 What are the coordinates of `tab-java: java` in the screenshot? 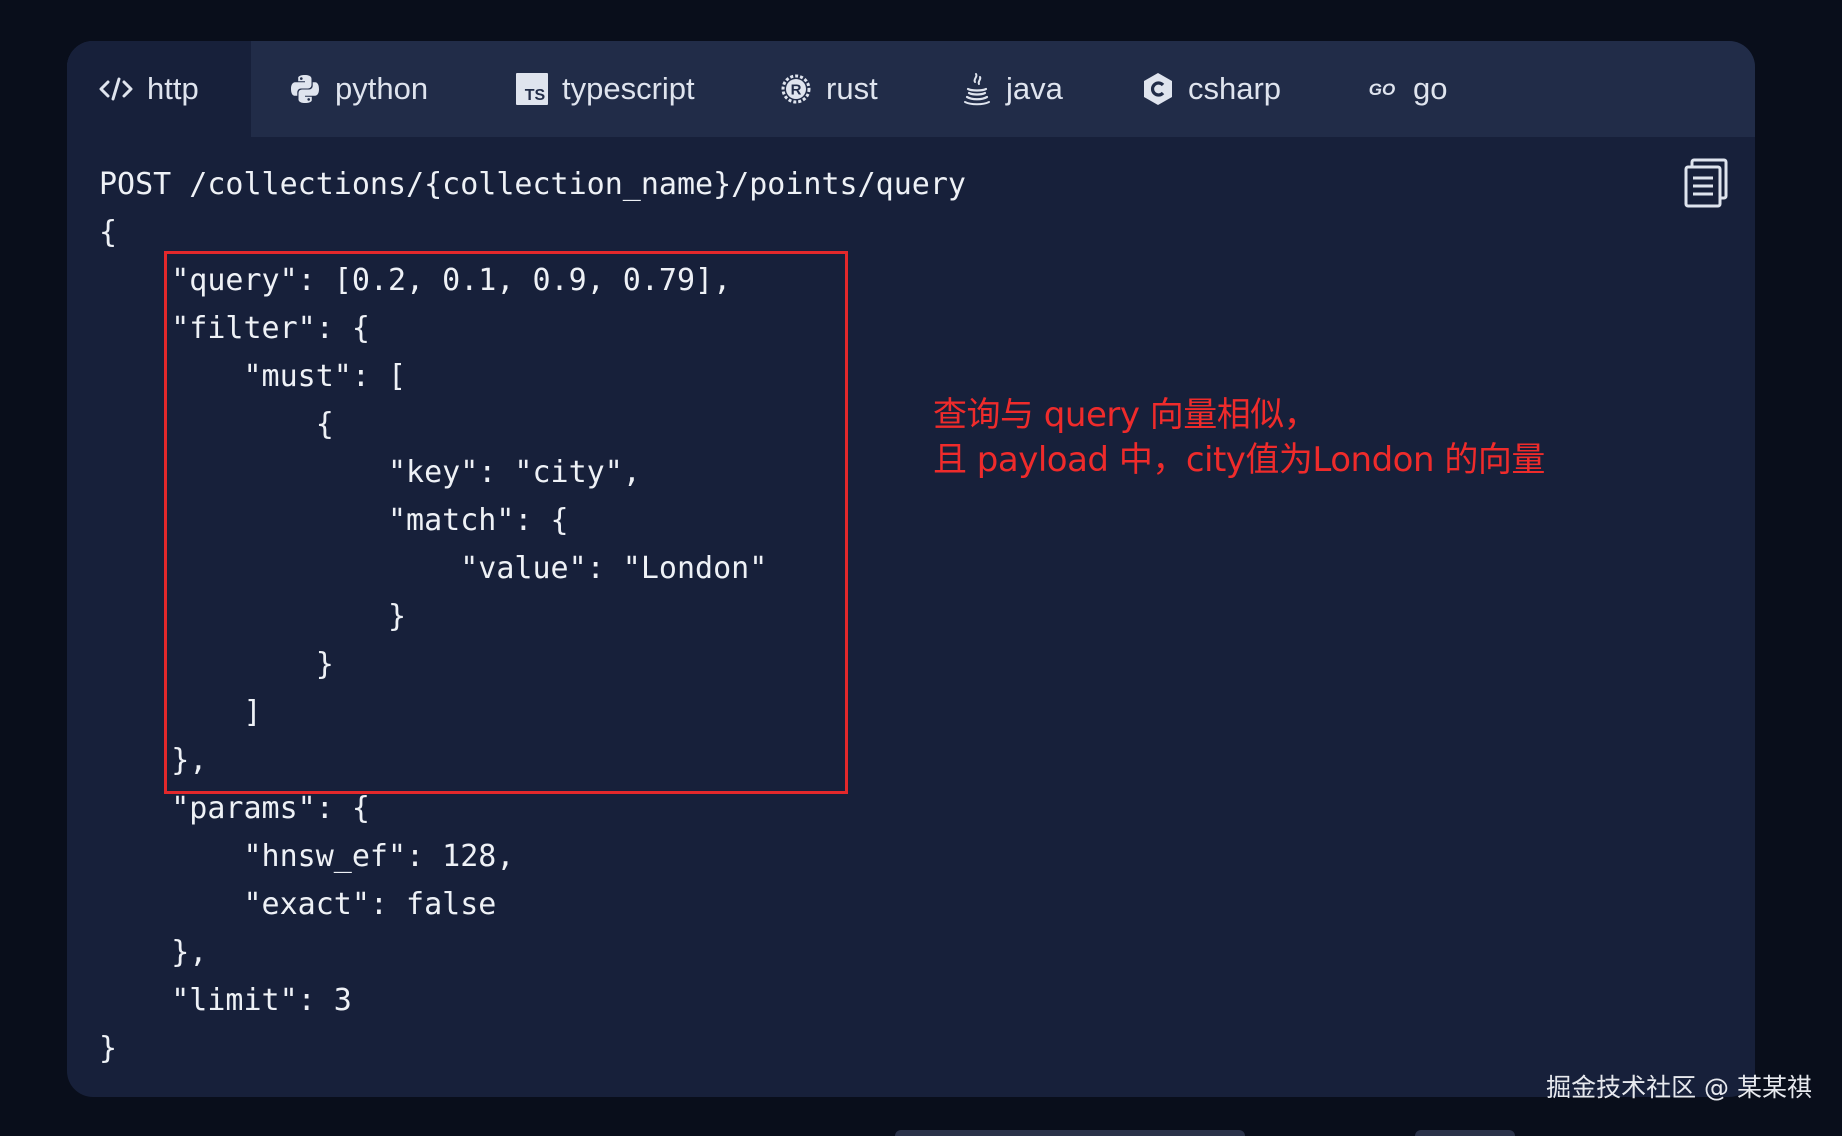 It's located at (1012, 89).